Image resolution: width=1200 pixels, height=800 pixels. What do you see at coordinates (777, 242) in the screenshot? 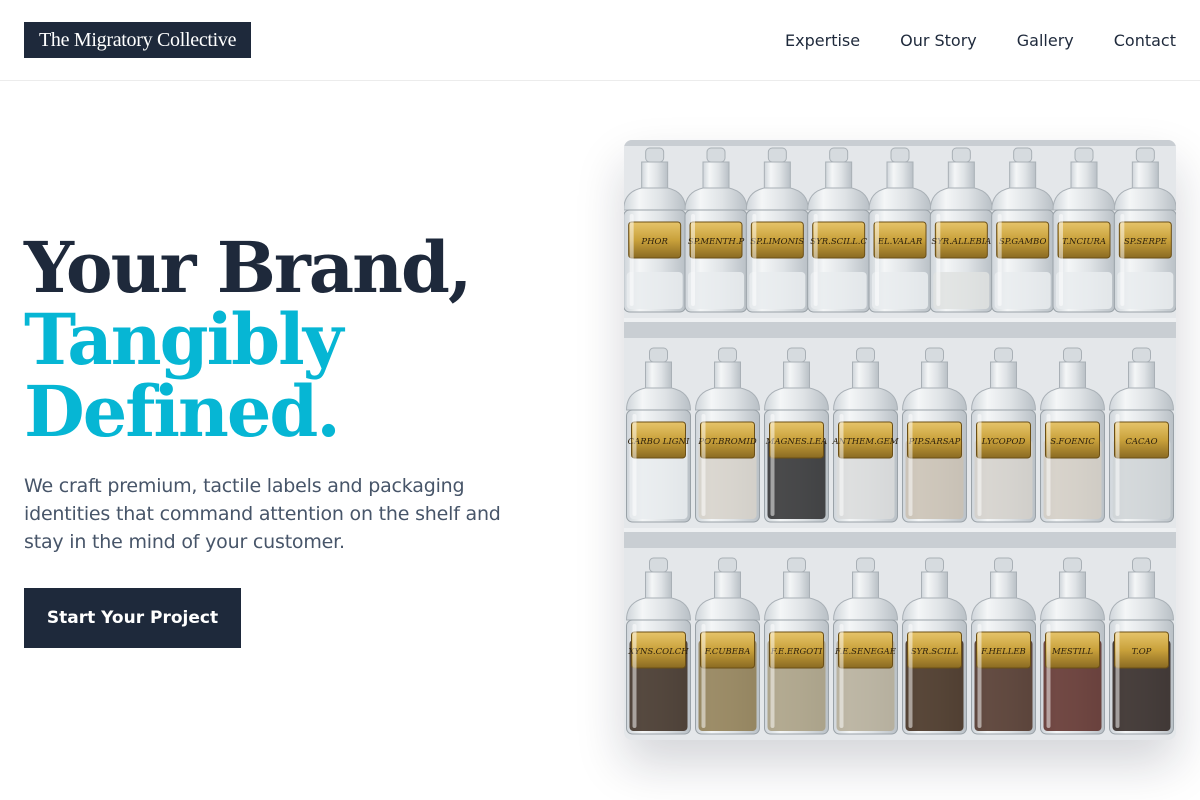
I see `bottle-label: SP.LIMONIS` at bounding box center [777, 242].